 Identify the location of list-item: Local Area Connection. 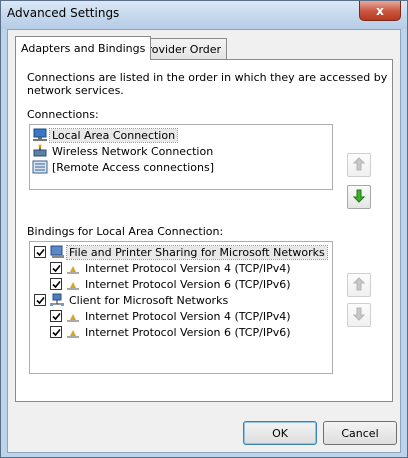
(105, 135).